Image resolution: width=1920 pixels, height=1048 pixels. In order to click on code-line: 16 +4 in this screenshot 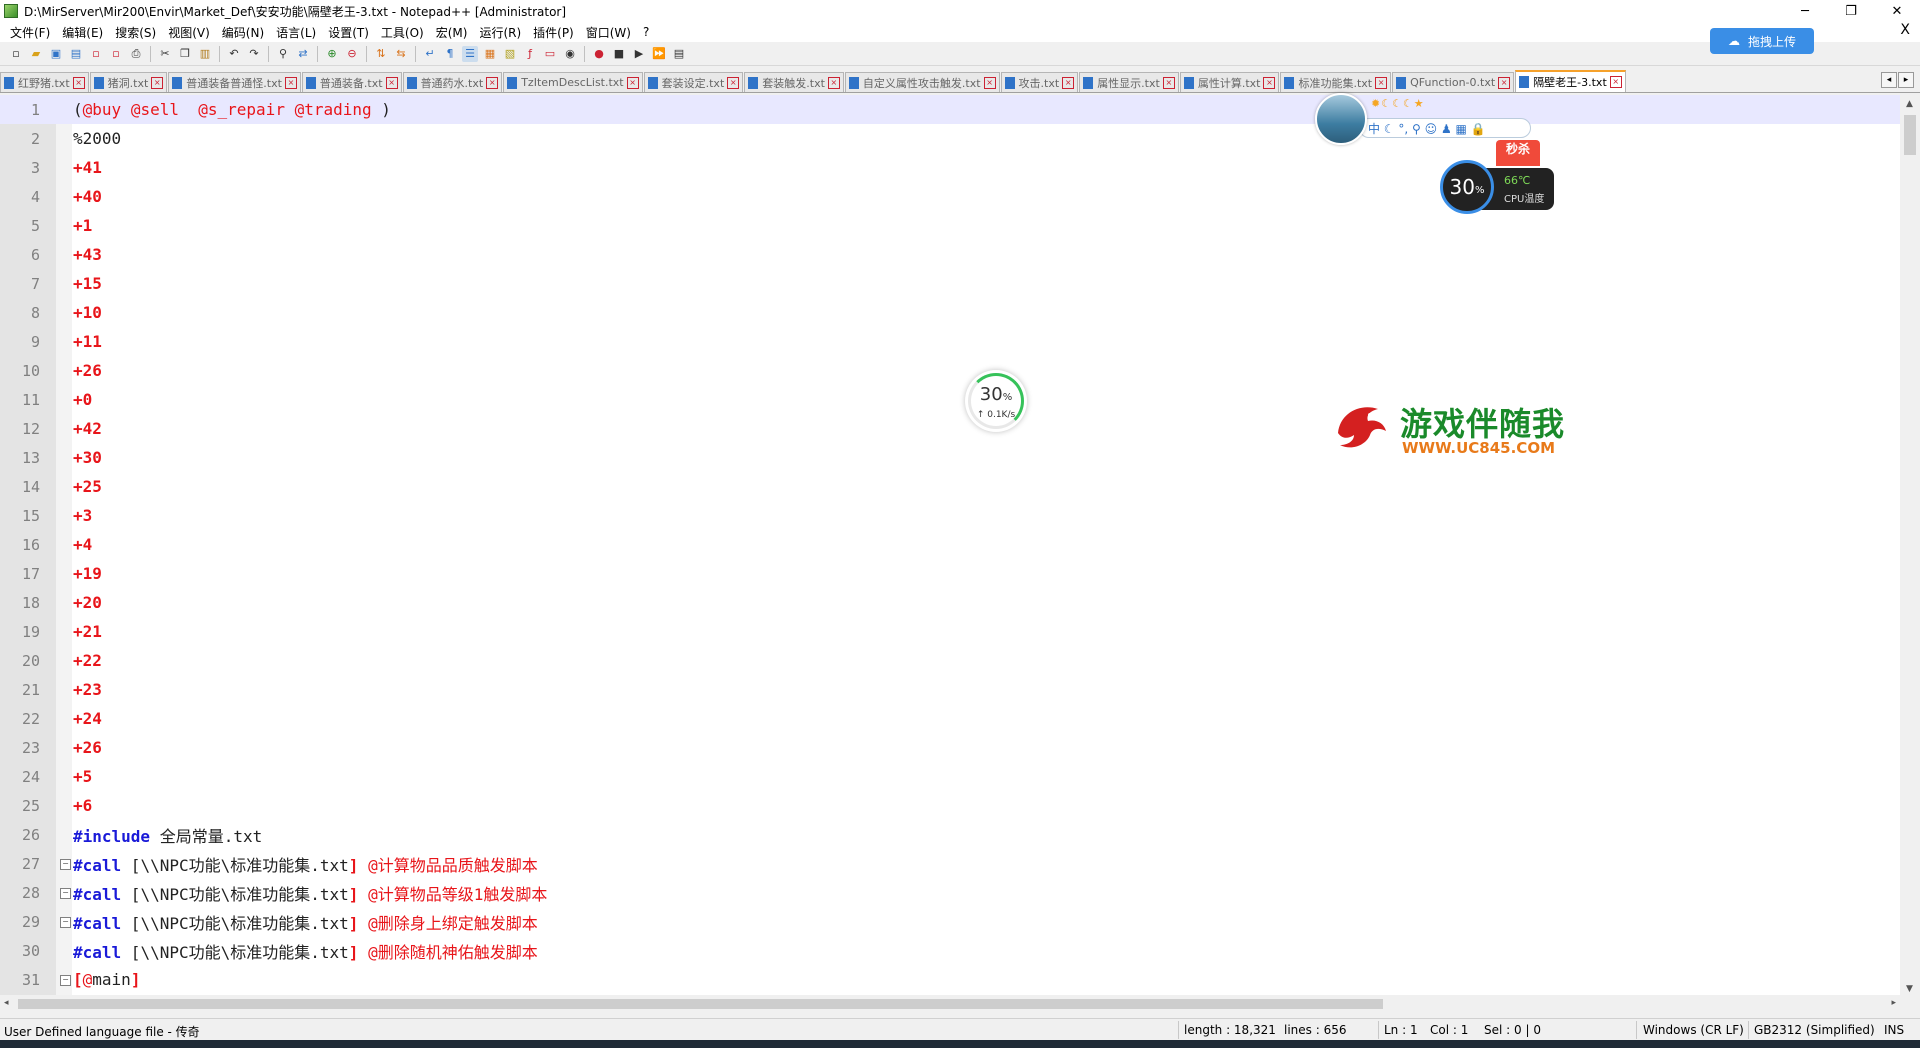, I will do `click(950, 544)`.